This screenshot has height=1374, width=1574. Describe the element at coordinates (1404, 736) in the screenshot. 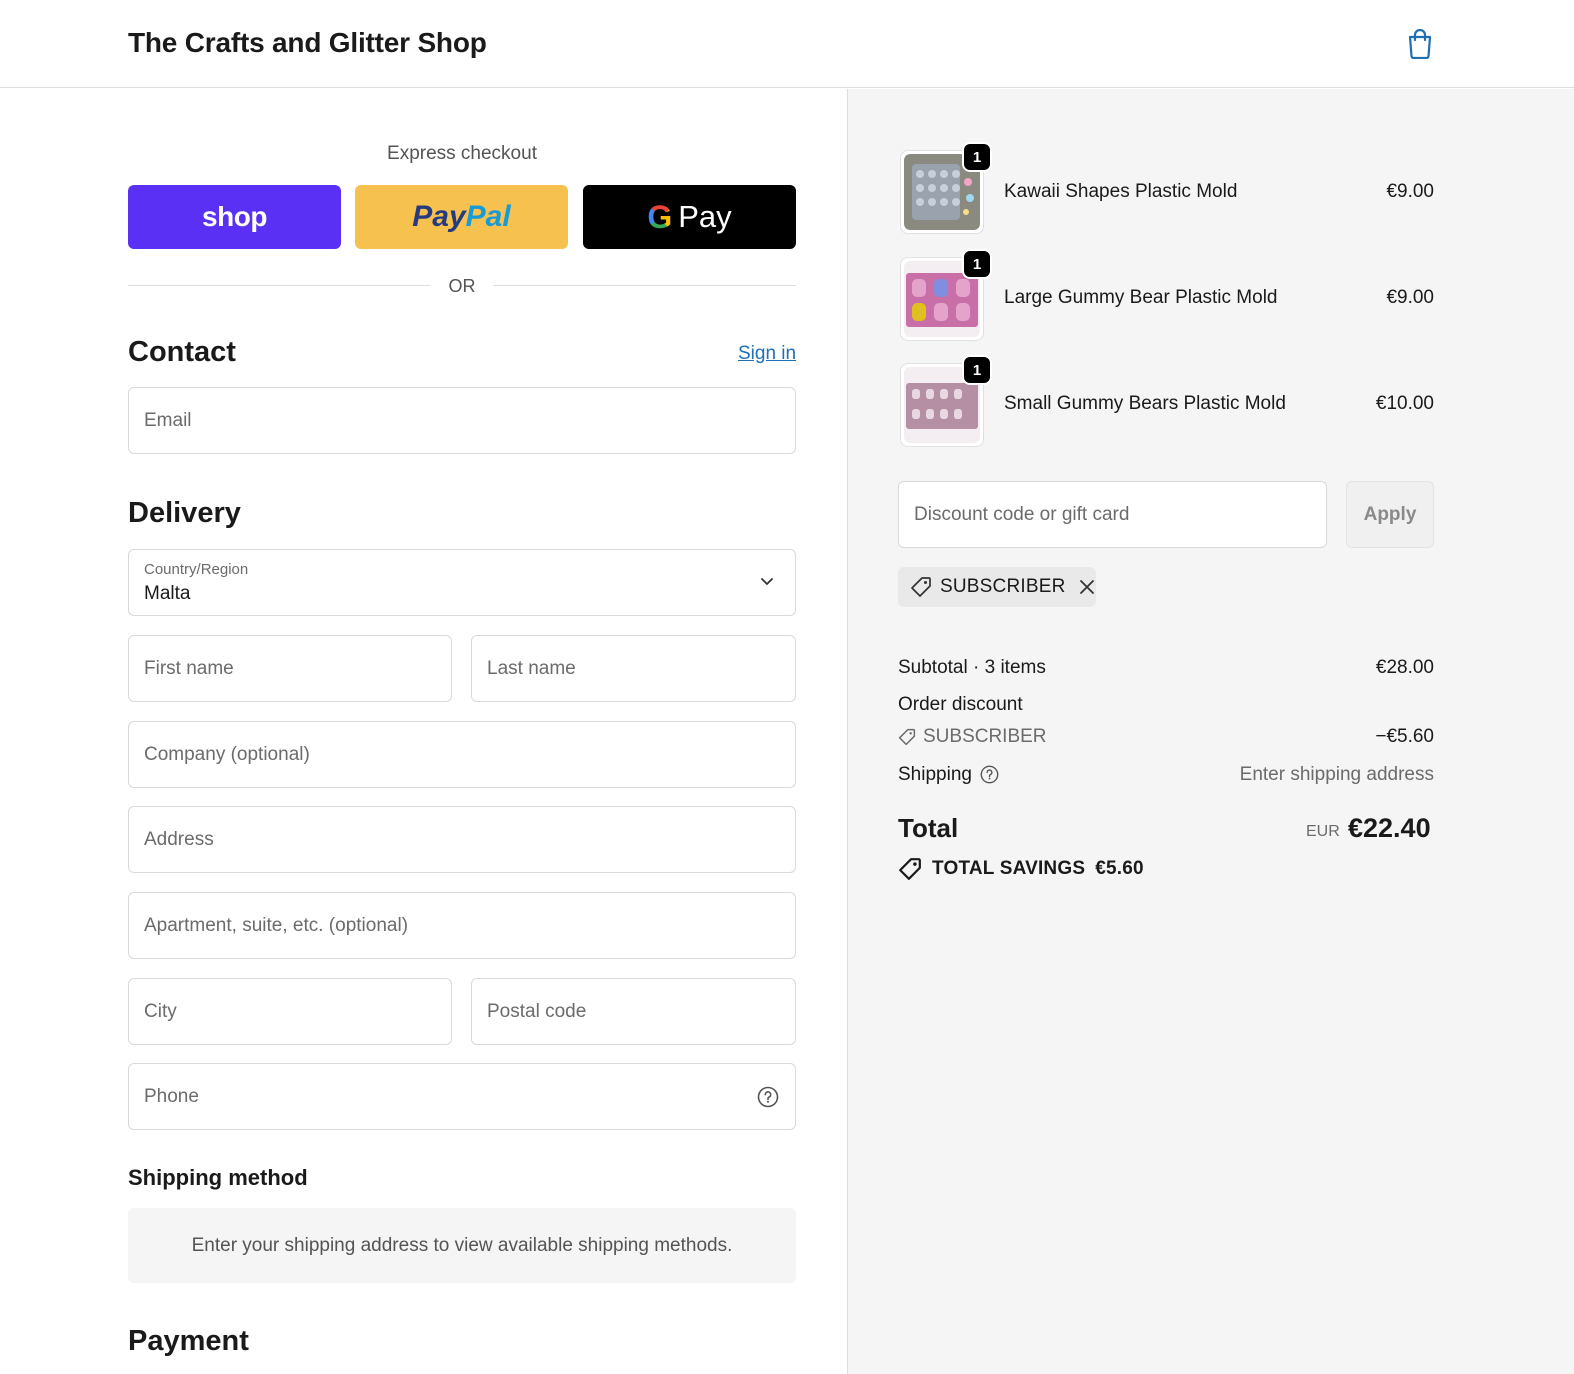

I see `discount-value: −€5.60` at that location.